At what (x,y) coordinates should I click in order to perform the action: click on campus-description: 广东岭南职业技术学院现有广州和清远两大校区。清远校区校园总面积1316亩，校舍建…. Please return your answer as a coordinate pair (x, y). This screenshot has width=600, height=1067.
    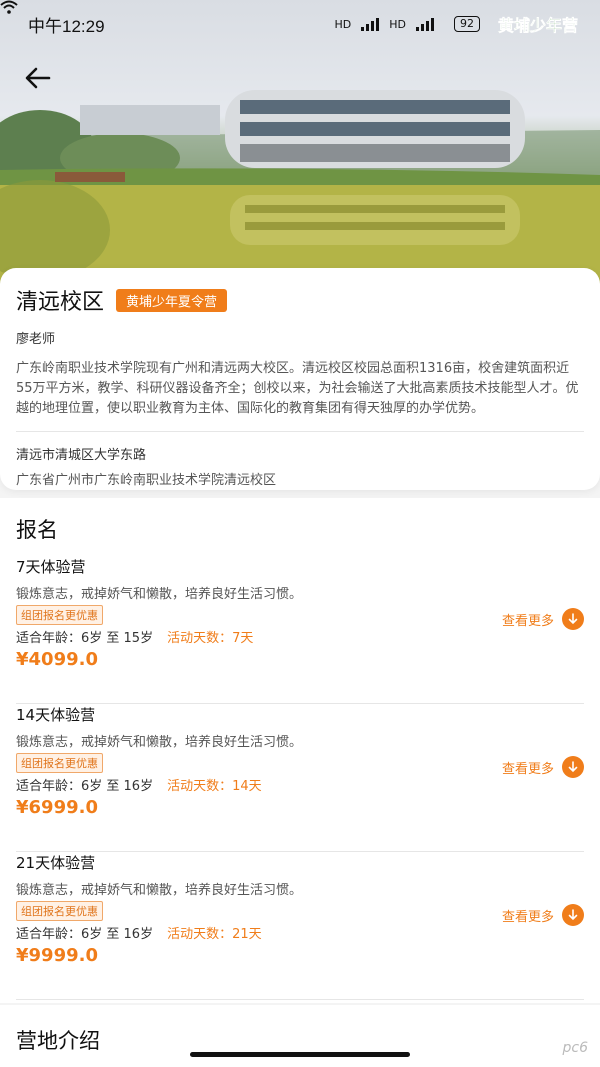
    Looking at the image, I should click on (297, 388).